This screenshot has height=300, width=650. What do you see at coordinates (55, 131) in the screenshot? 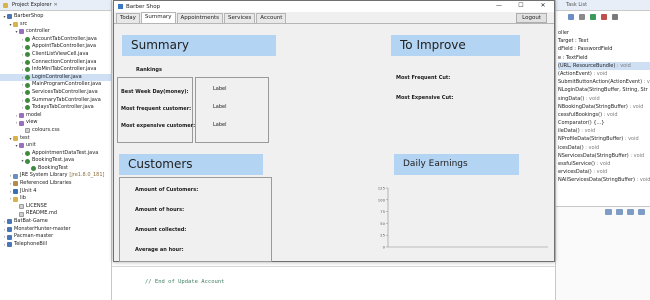
I see `tree-item: colours.css` at bounding box center [55, 131].